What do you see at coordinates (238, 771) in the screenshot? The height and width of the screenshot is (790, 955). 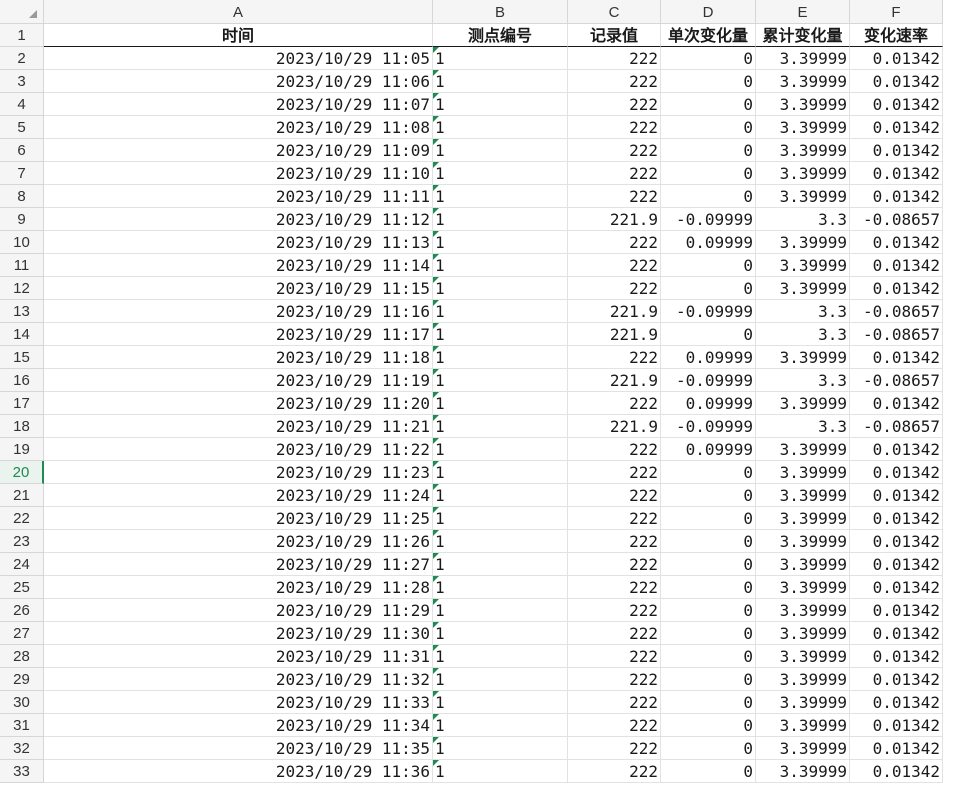 I see `table-cell-datetime: 2023/10/29 11:36` at bounding box center [238, 771].